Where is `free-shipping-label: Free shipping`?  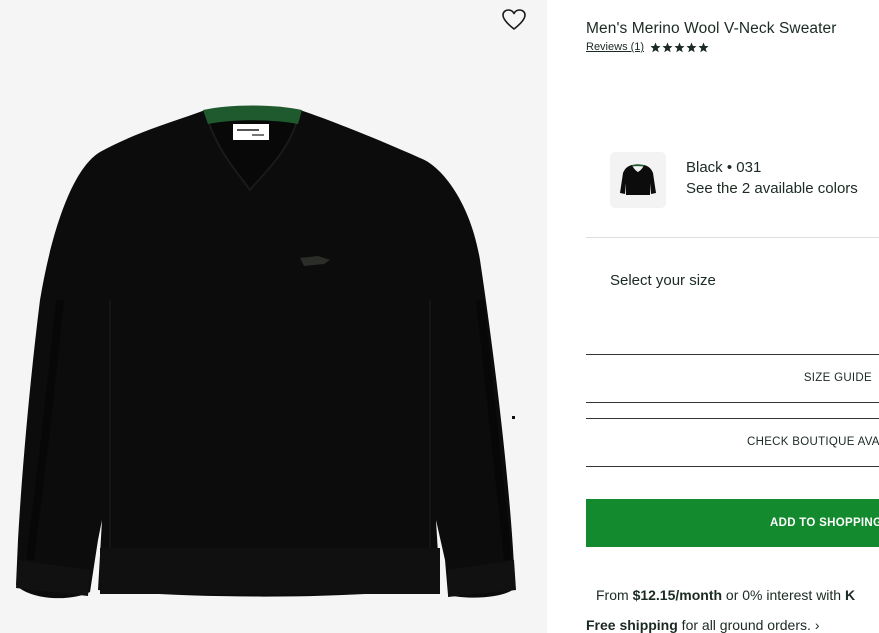
free-shipping-label: Free shipping is located at coordinates (632, 625).